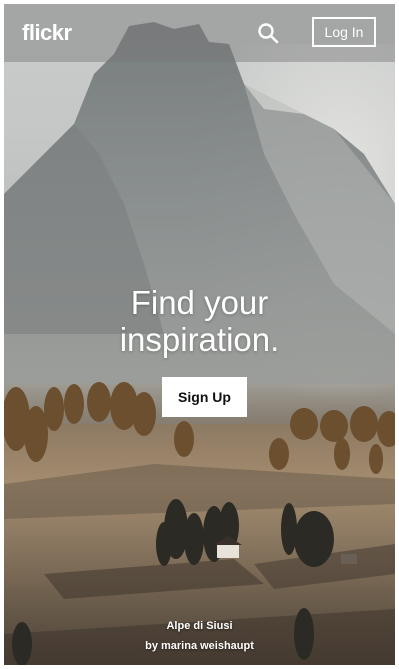  I want to click on search-icon, so click(268, 33).